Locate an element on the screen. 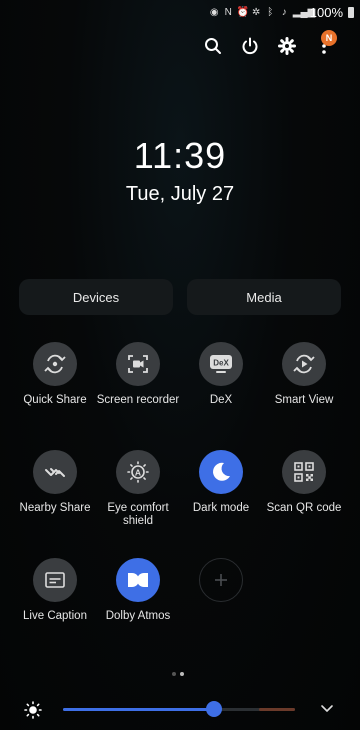 Image resolution: width=360 pixels, height=730 pixels. moon-icon is located at coordinates (221, 472).